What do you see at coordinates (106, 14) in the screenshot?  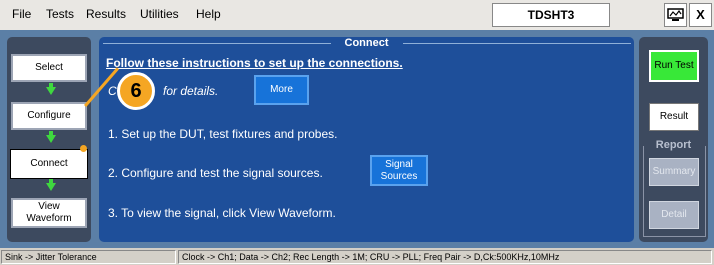 I see `menu-results: Results` at bounding box center [106, 14].